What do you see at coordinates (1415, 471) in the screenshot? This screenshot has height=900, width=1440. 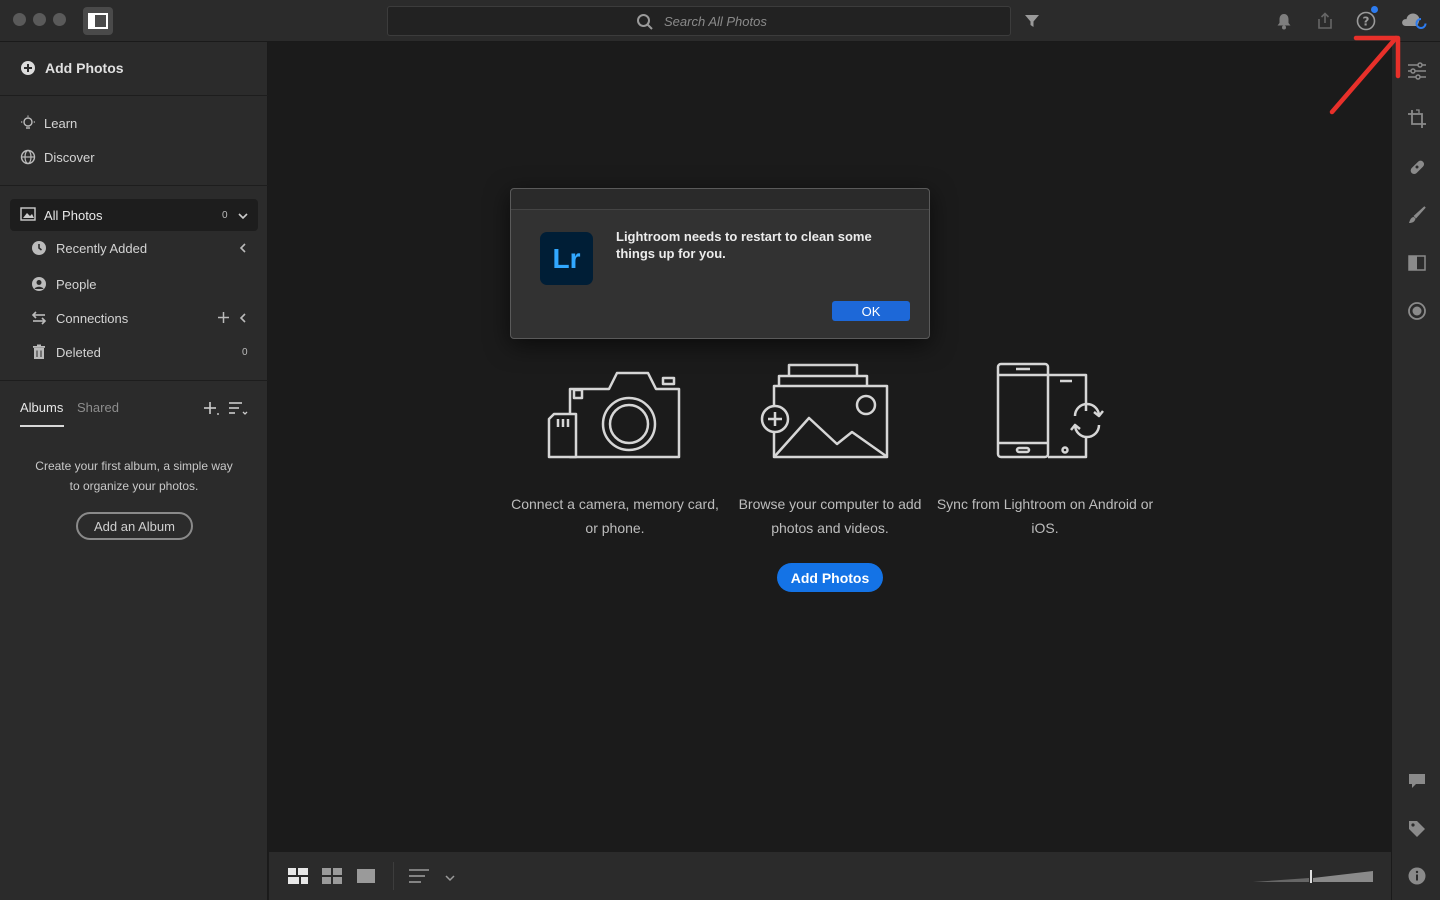 I see `right-toolbar` at bounding box center [1415, 471].